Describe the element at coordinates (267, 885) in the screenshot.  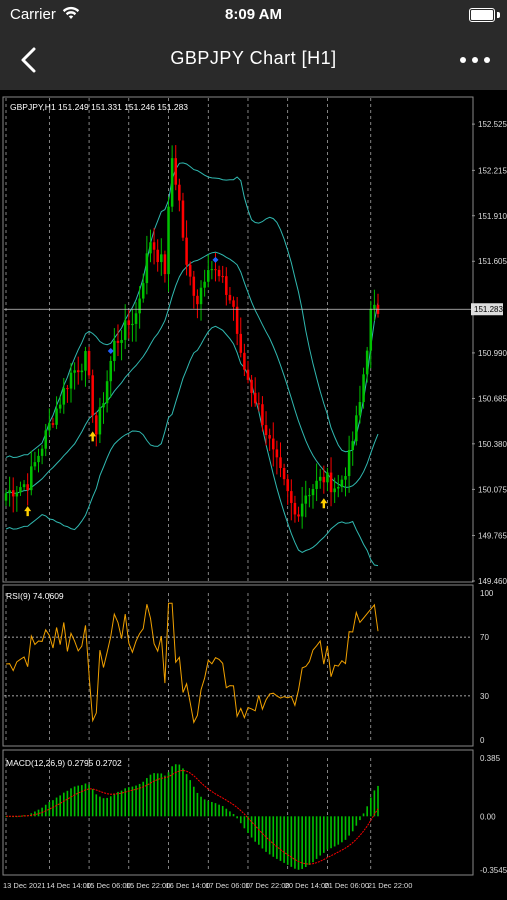
I see `time-axis-label: 17 Dec 22:00` at that location.